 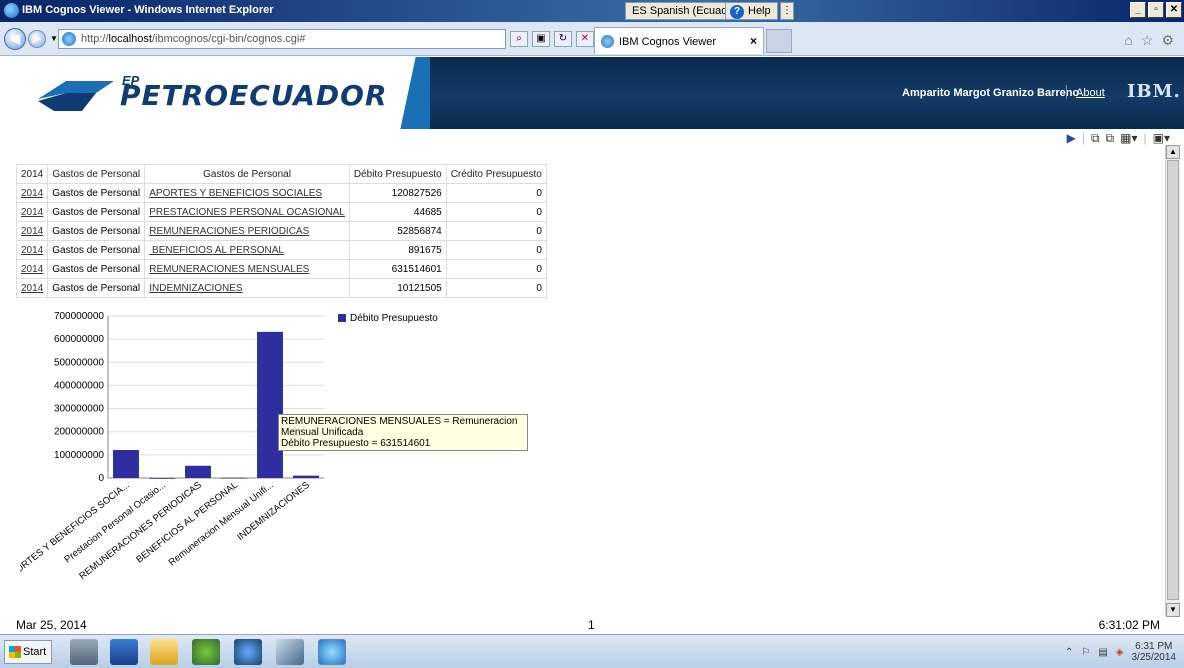 I want to click on settings-gear-icon: ⚙, so click(x=1167, y=40).